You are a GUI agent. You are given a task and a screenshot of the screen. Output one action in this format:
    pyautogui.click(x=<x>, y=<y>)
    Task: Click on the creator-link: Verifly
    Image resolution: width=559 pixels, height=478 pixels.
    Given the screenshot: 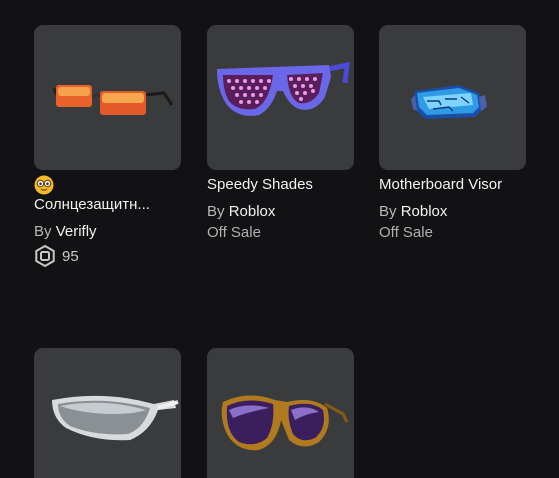 What is the action you would take?
    pyautogui.click(x=76, y=231)
    